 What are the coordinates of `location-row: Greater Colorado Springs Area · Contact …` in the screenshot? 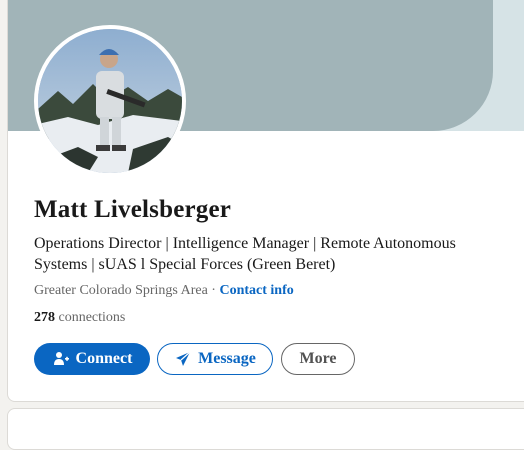 It's located at (164, 291).